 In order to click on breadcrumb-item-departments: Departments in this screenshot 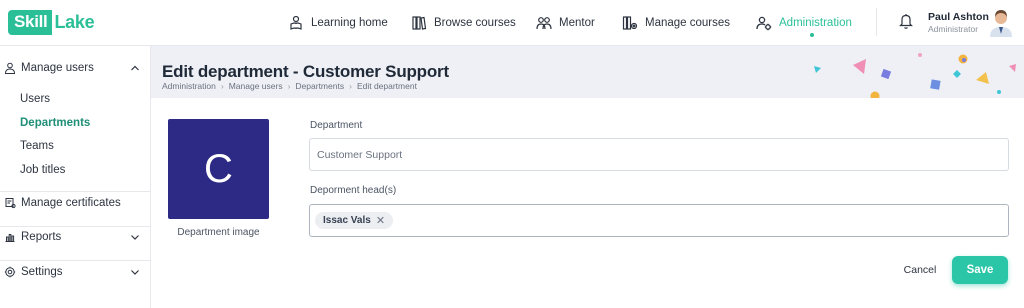, I will do `click(319, 86)`.